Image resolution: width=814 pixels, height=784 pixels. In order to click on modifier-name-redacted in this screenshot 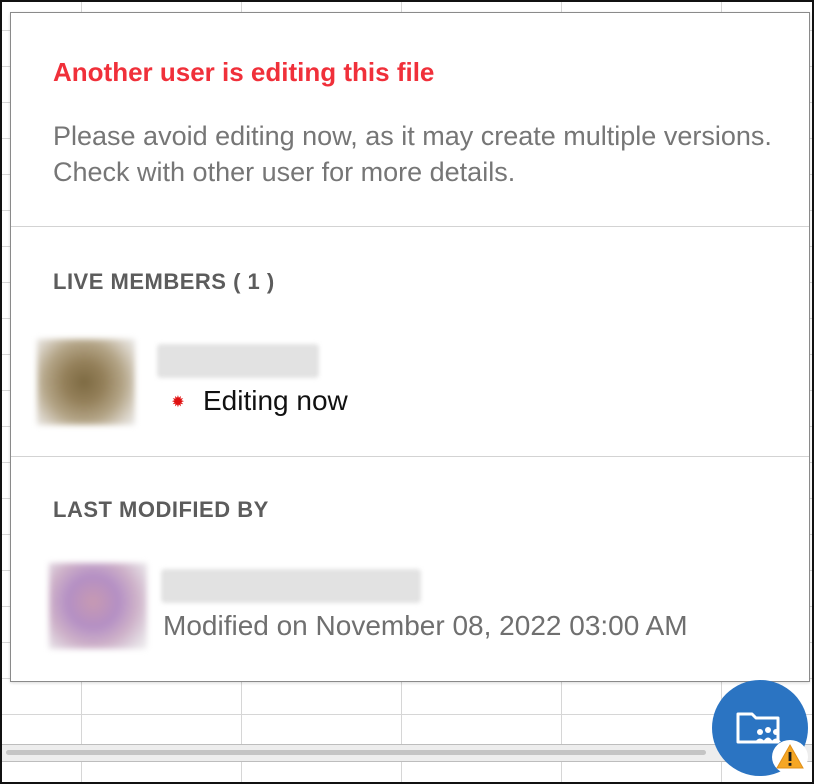, I will do `click(291, 586)`.